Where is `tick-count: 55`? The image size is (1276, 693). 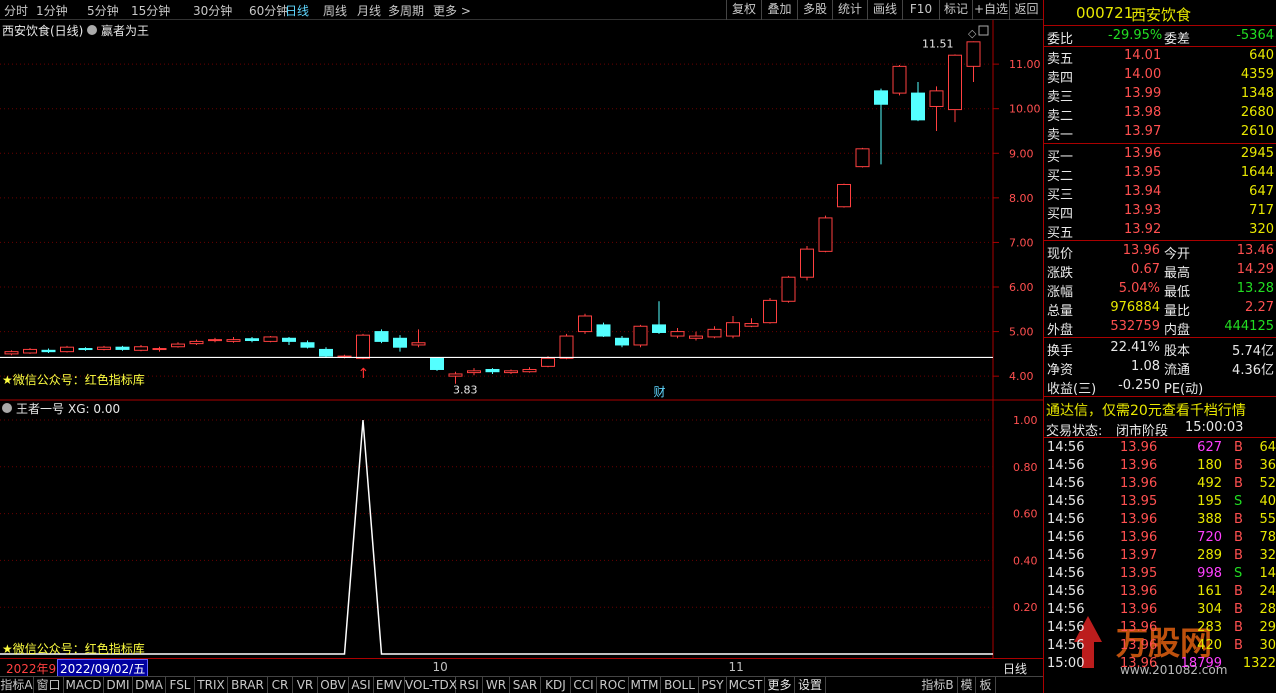 tick-count: 55 is located at coordinates (1267, 519).